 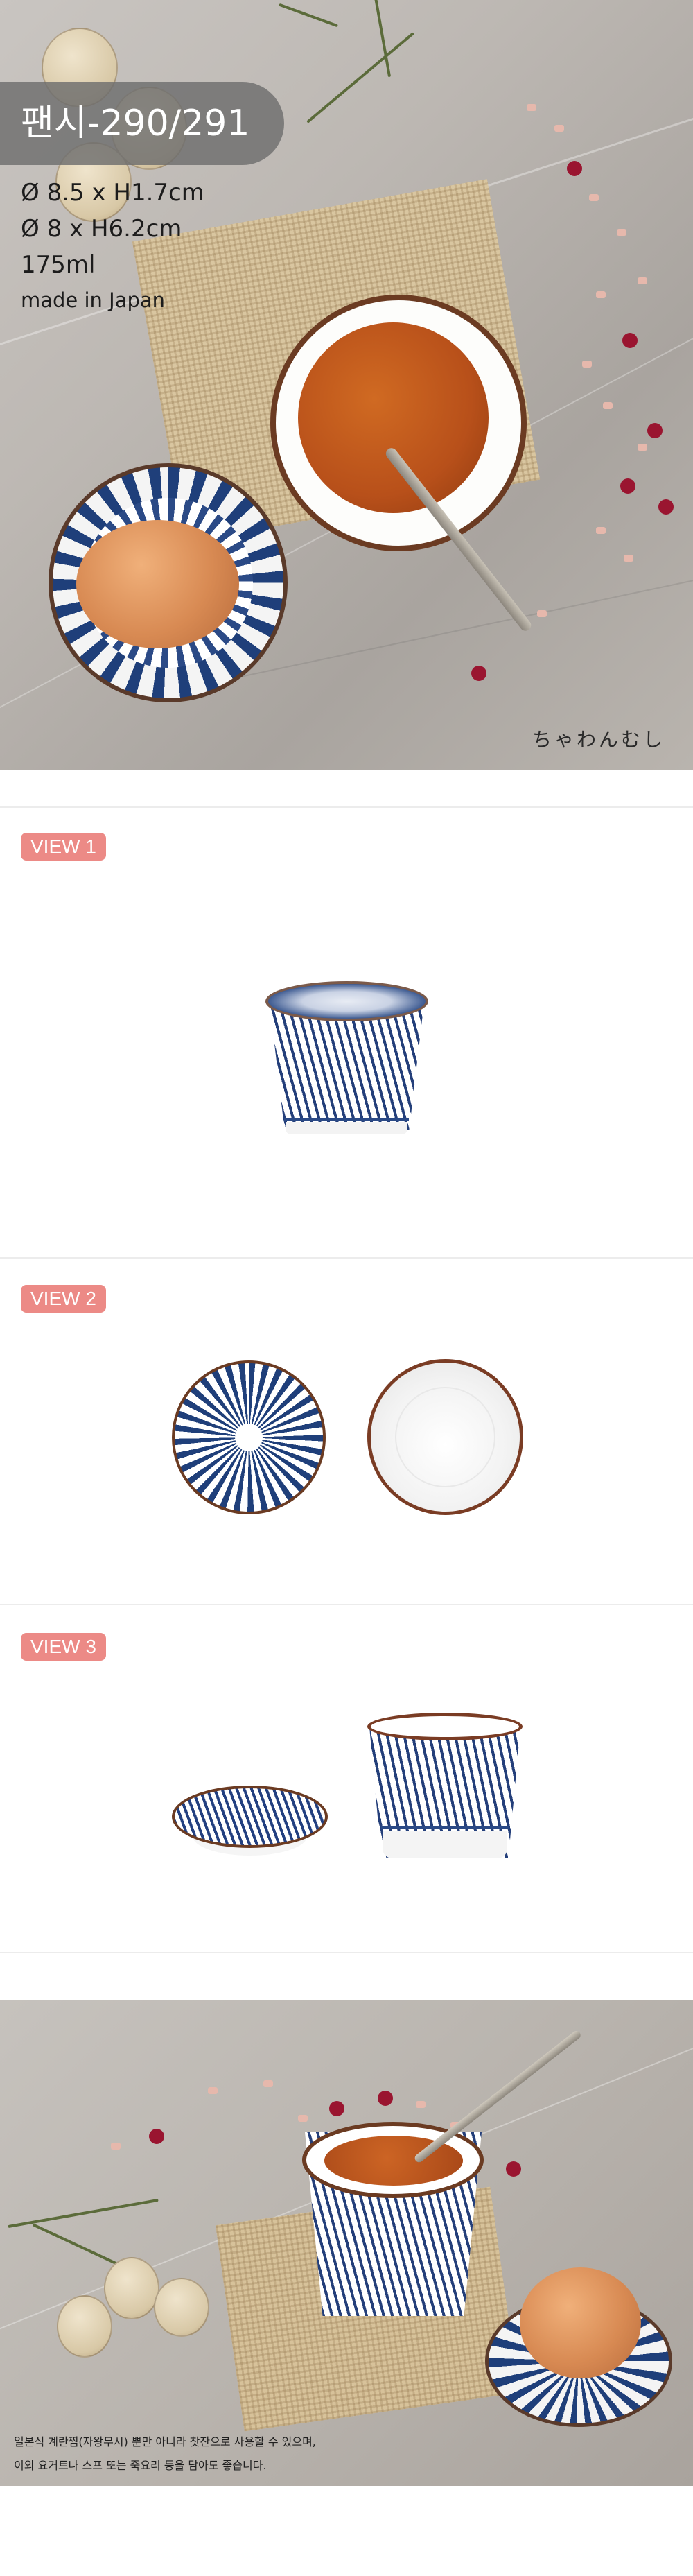 What do you see at coordinates (598, 739) in the screenshot?
I see `hero-caption: ちゃわんむし` at bounding box center [598, 739].